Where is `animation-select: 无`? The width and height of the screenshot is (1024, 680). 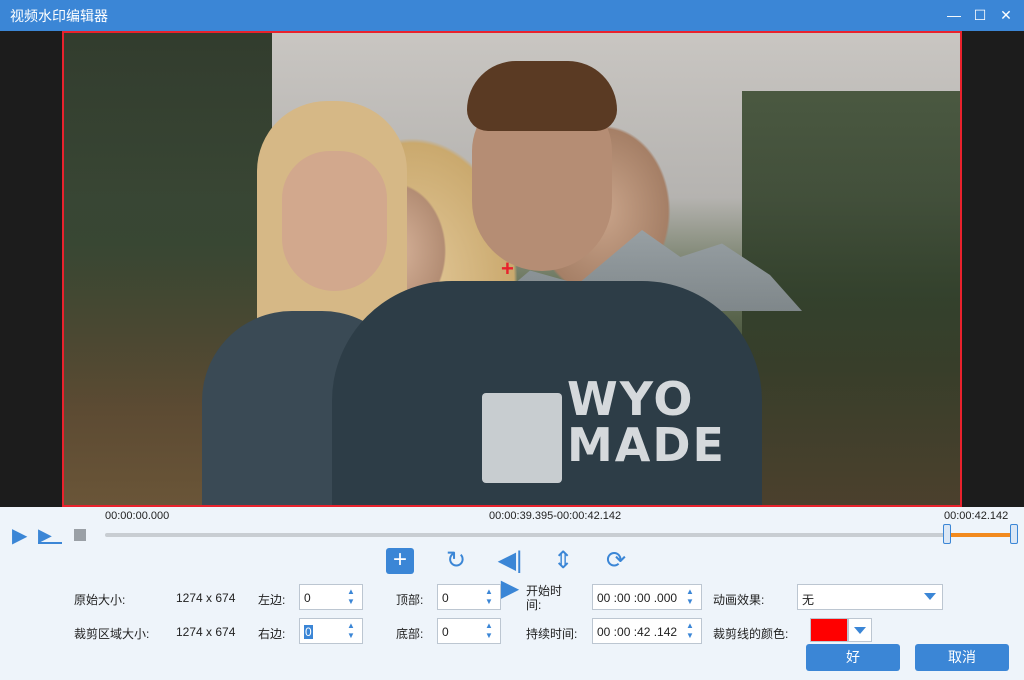 animation-select: 无 is located at coordinates (870, 597).